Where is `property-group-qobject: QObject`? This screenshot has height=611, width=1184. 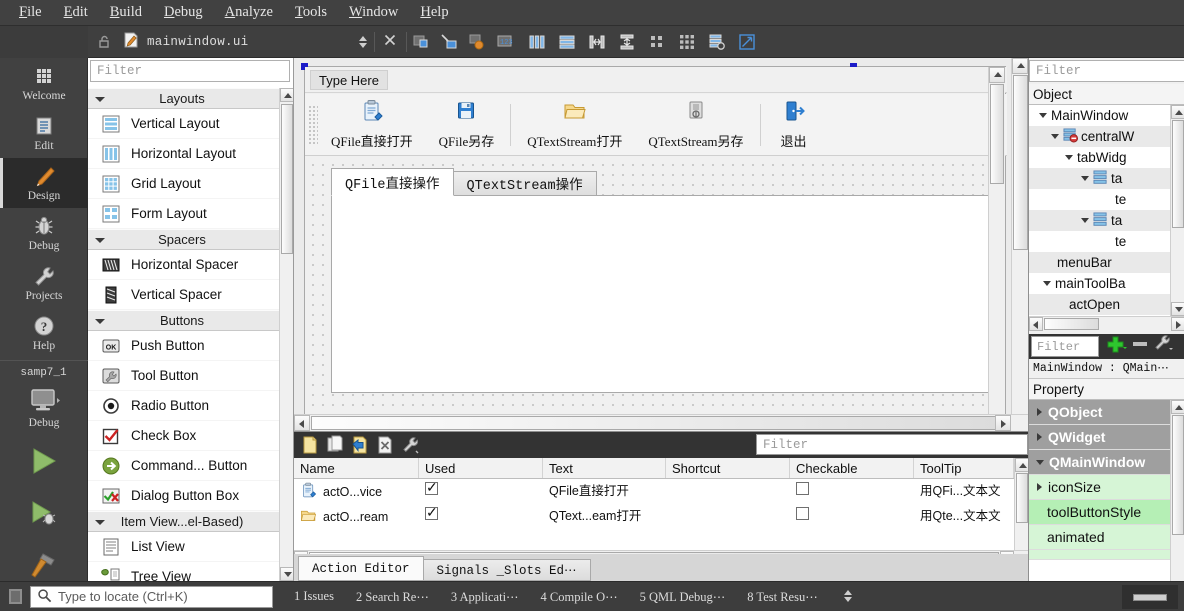 property-group-qobject: QObject is located at coordinates (1100, 412).